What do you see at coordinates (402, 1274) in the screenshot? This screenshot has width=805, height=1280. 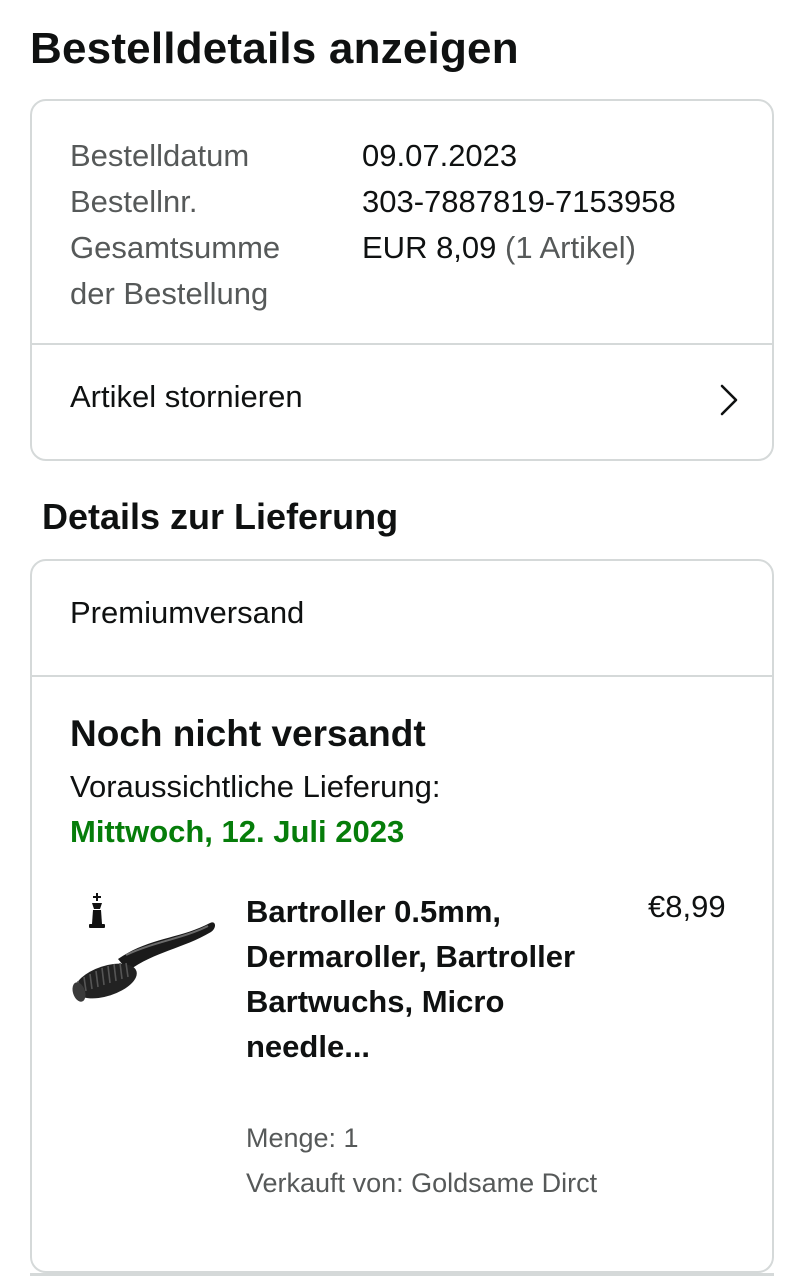 I see `bottom-divider` at bounding box center [402, 1274].